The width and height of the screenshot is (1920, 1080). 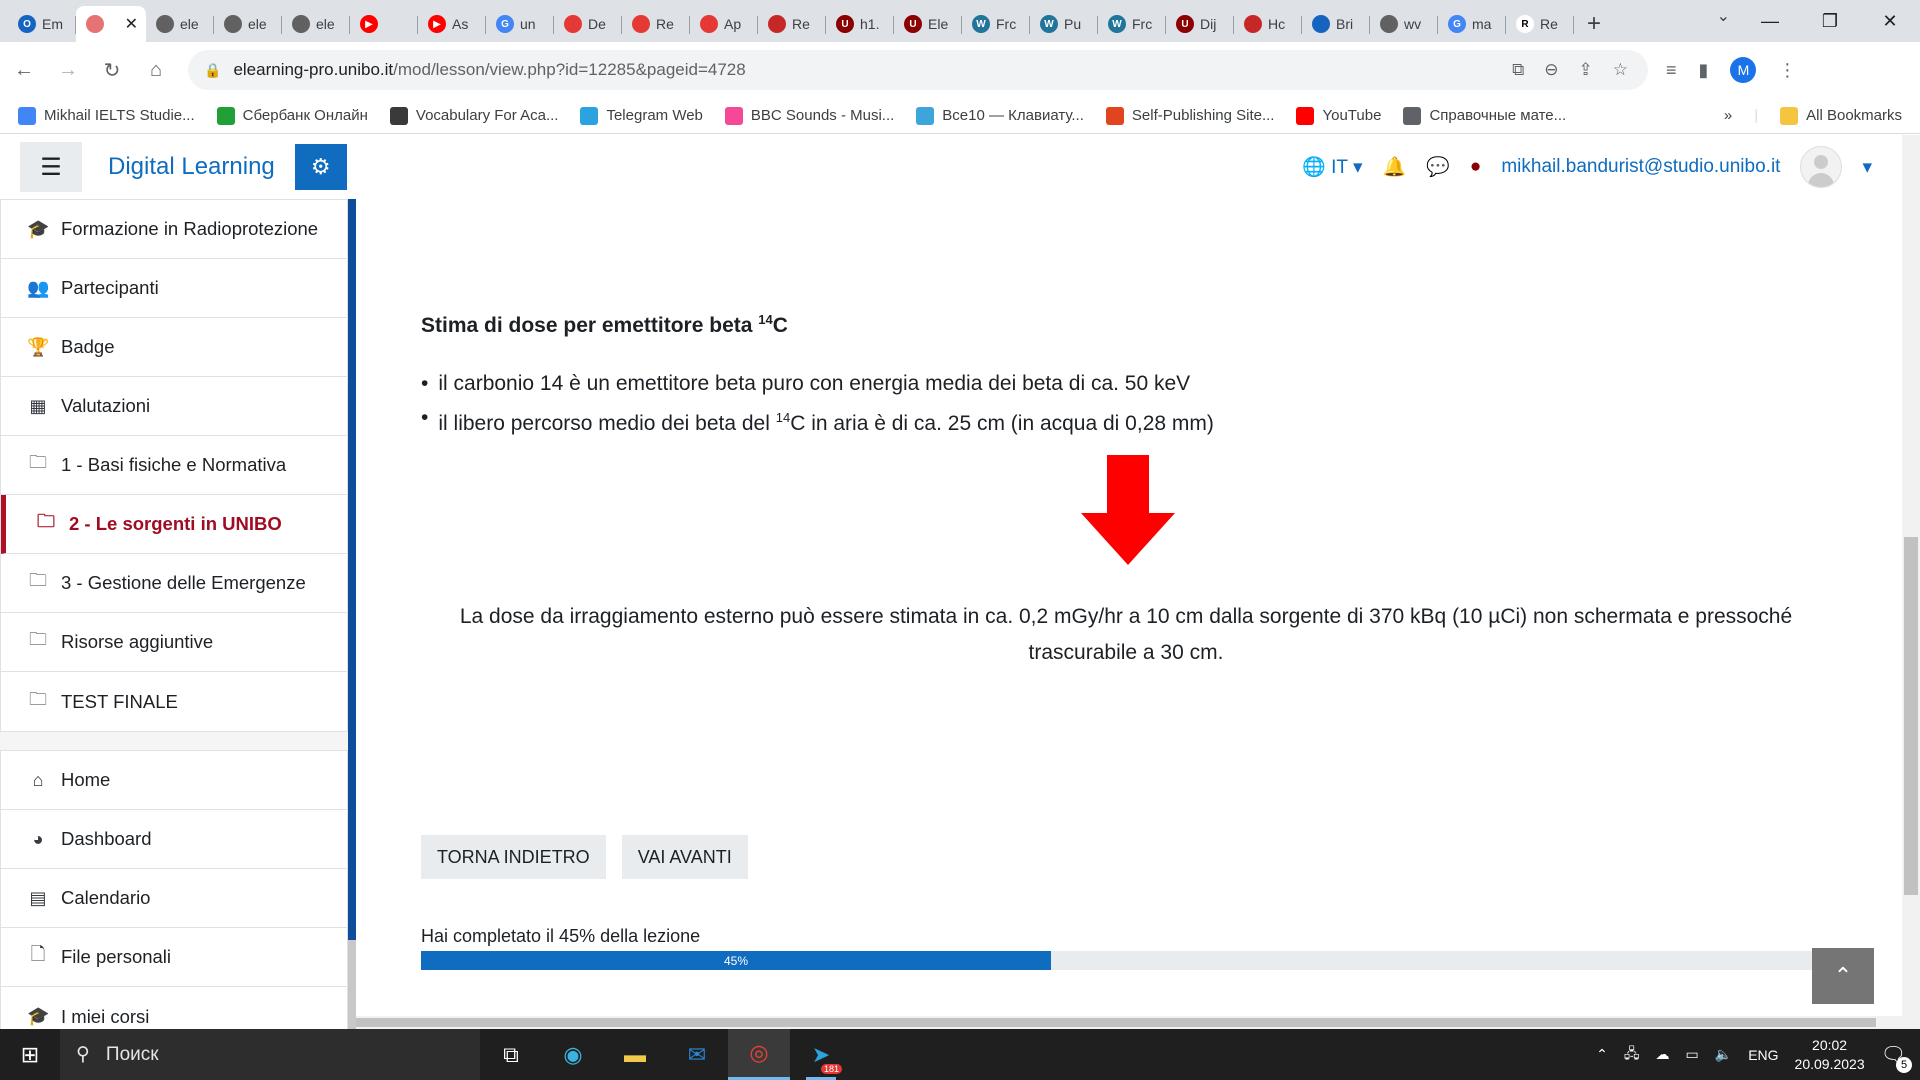 What do you see at coordinates (174, 839) in the screenshot?
I see `sidebar-item: ◕ Dashboard` at bounding box center [174, 839].